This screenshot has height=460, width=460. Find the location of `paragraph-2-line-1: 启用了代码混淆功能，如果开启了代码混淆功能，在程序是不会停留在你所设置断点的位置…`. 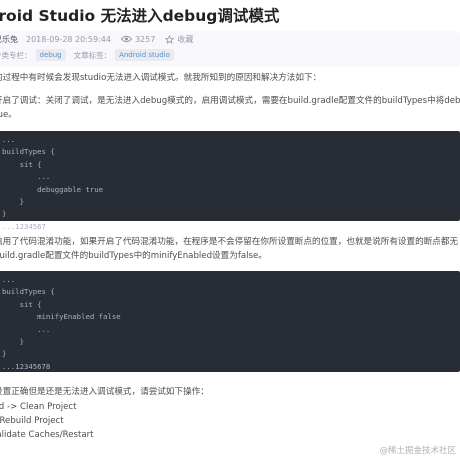

paragraph-2-line-1: 启用了代码混淆功能，如果开启了代码混淆功能，在程序是不会停留在你所设置断点的位置… is located at coordinates (229, 242).